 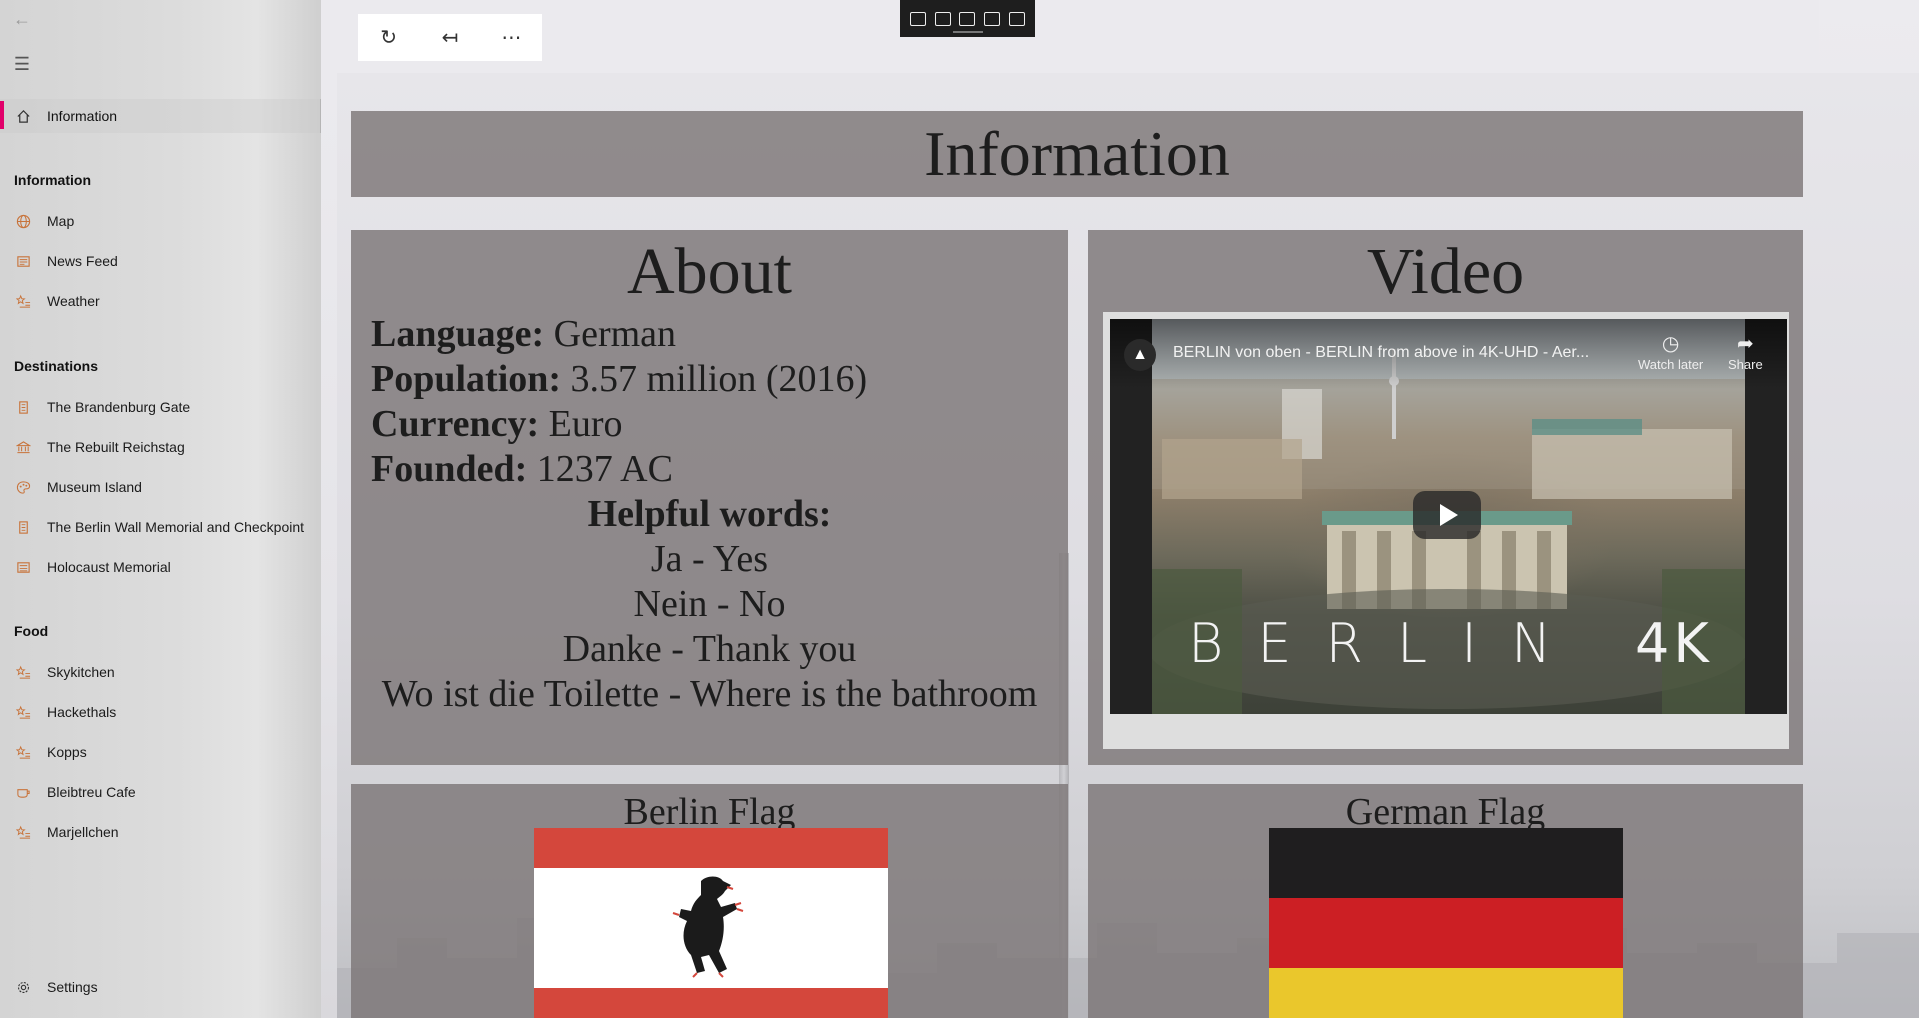 I want to click on german-flag-image, so click(x=1446, y=923).